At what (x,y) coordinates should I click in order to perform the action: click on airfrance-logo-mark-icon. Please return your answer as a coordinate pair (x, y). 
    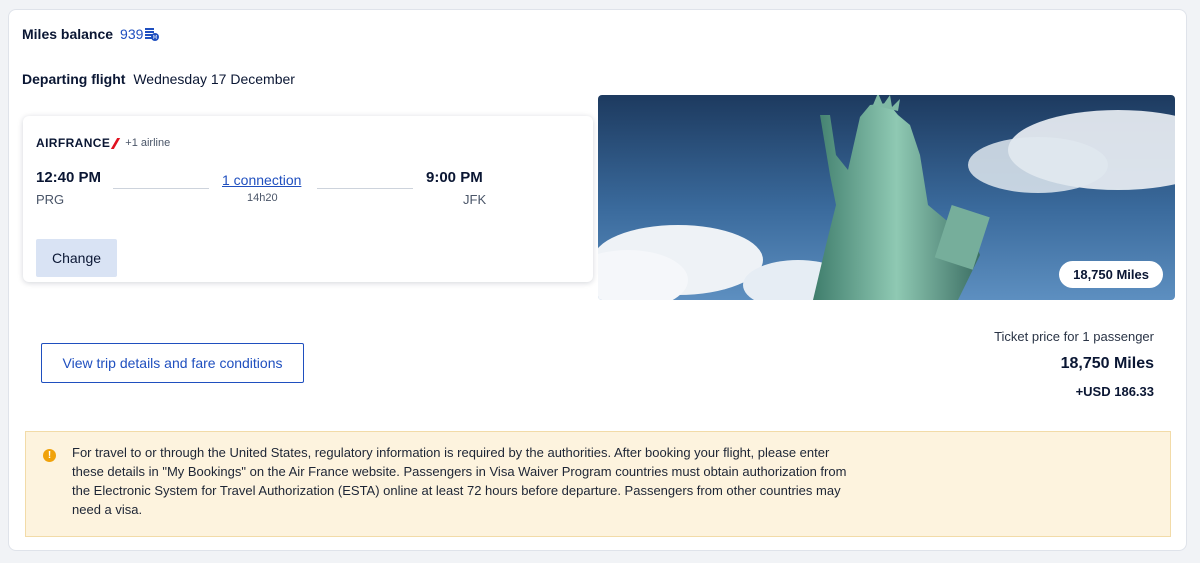
    Looking at the image, I should click on (115, 143).